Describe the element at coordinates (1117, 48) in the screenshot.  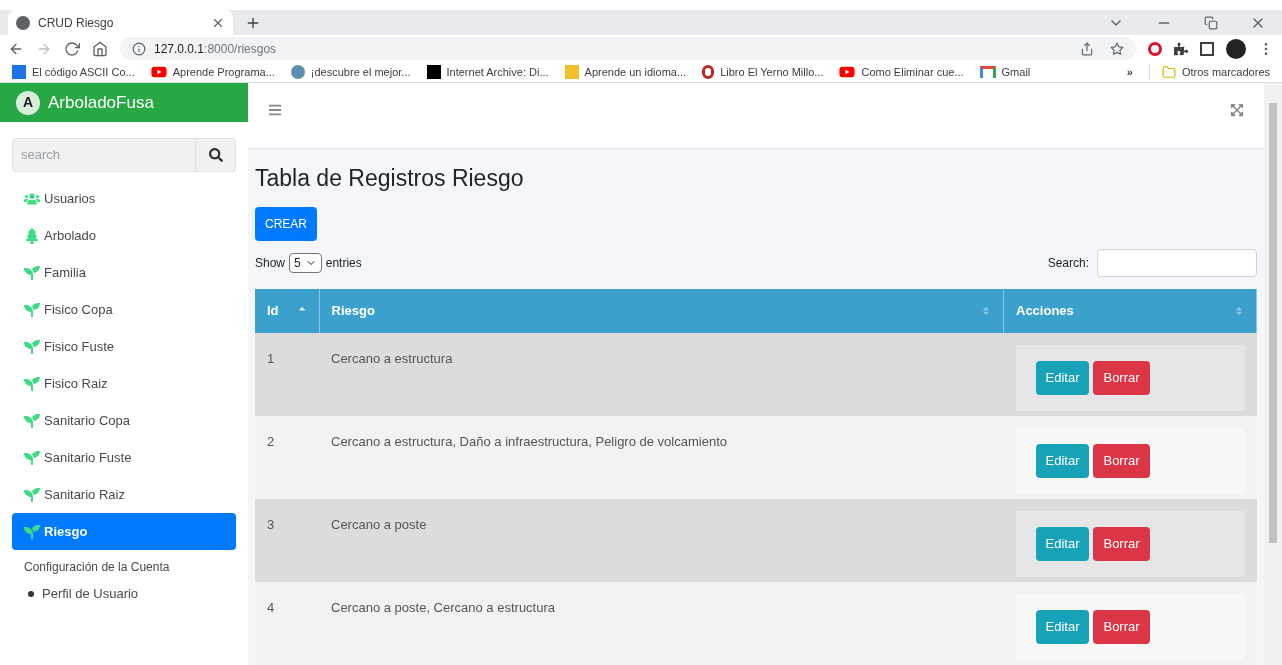
I see `star-icon` at that location.